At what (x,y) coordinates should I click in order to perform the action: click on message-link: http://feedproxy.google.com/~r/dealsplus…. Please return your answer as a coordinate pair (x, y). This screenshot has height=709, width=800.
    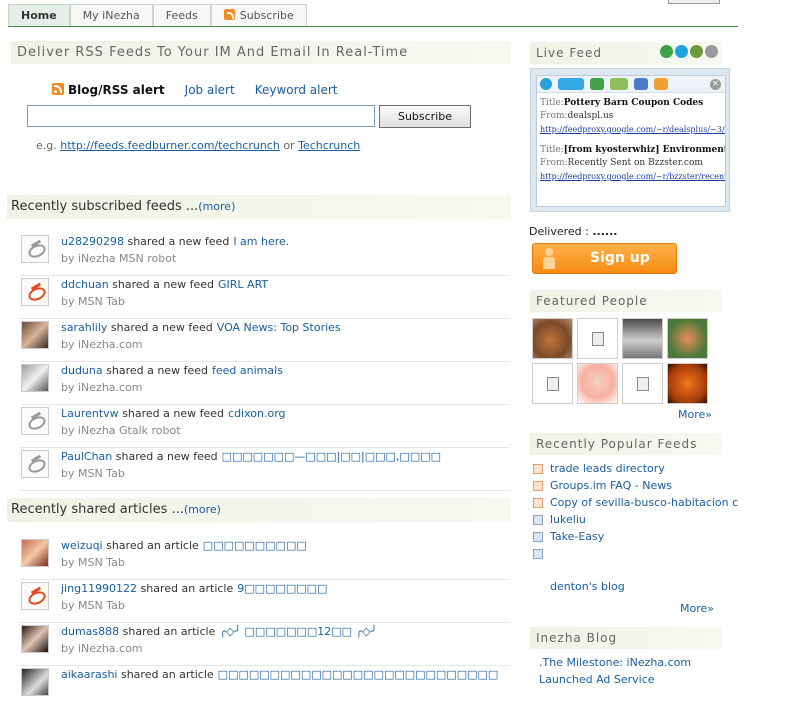
    Looking at the image, I should click on (632, 129).